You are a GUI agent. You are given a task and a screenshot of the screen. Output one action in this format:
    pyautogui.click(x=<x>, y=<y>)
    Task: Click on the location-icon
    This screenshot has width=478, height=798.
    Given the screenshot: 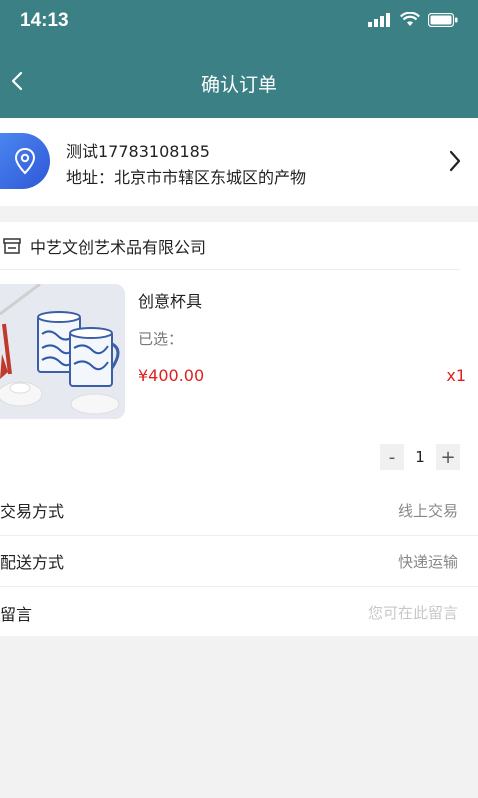 What is the action you would take?
    pyautogui.click(x=25, y=161)
    